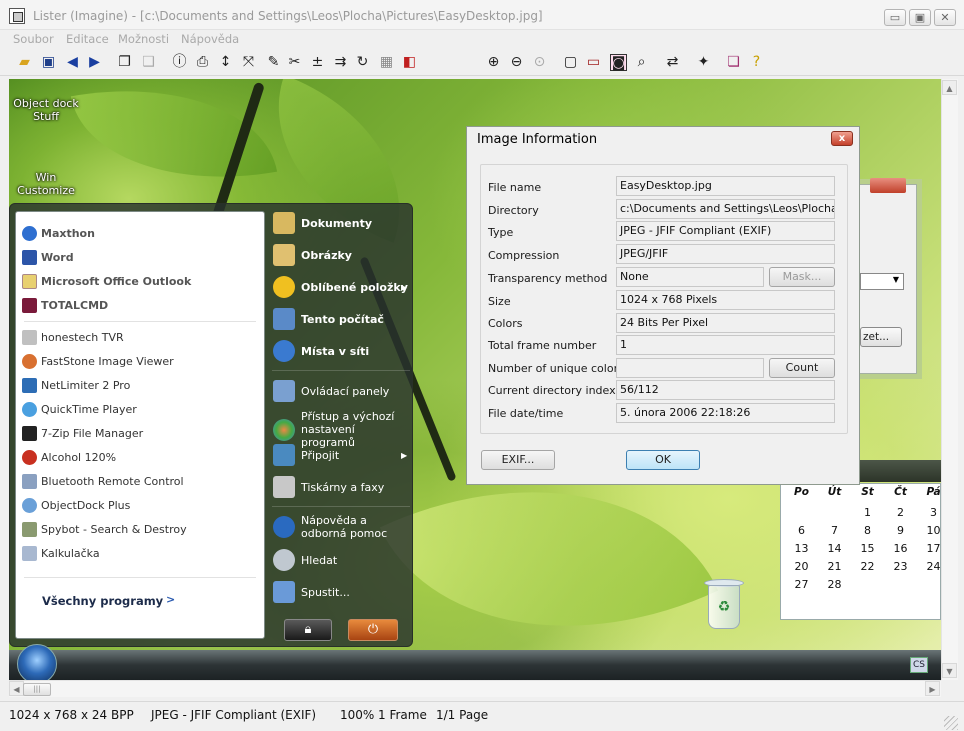 The width and height of the screenshot is (964, 731). What do you see at coordinates (801, 566) in the screenshot?
I see `calendar-day: 20` at bounding box center [801, 566].